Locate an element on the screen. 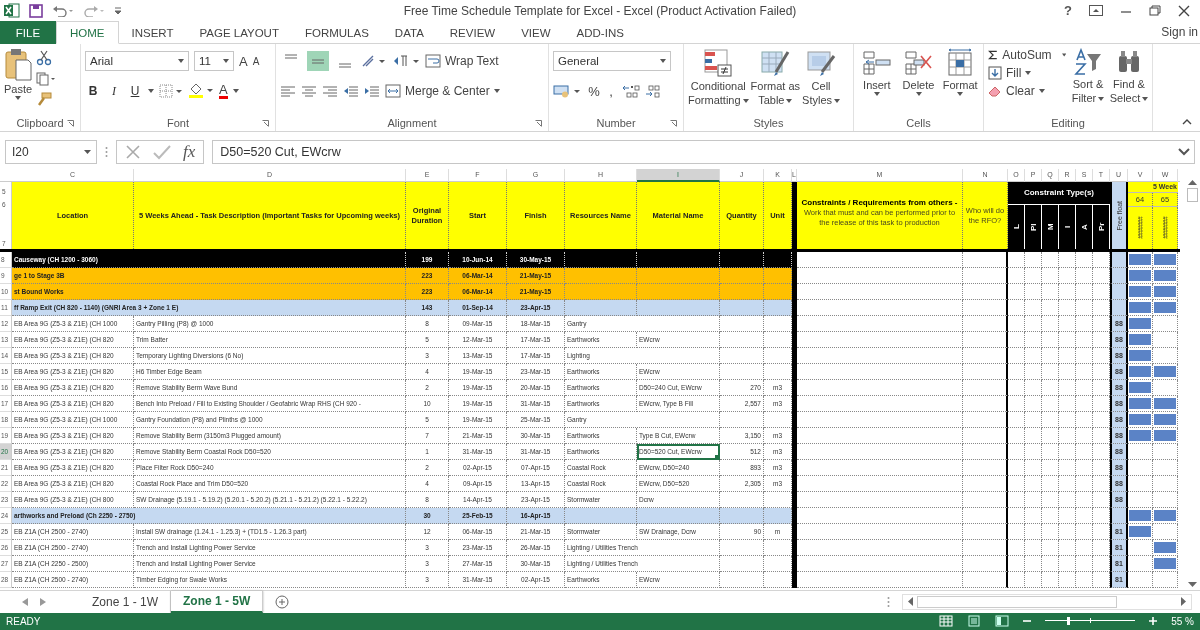 This screenshot has width=1200, height=630. add-sheet-icon is located at coordinates (282, 602).